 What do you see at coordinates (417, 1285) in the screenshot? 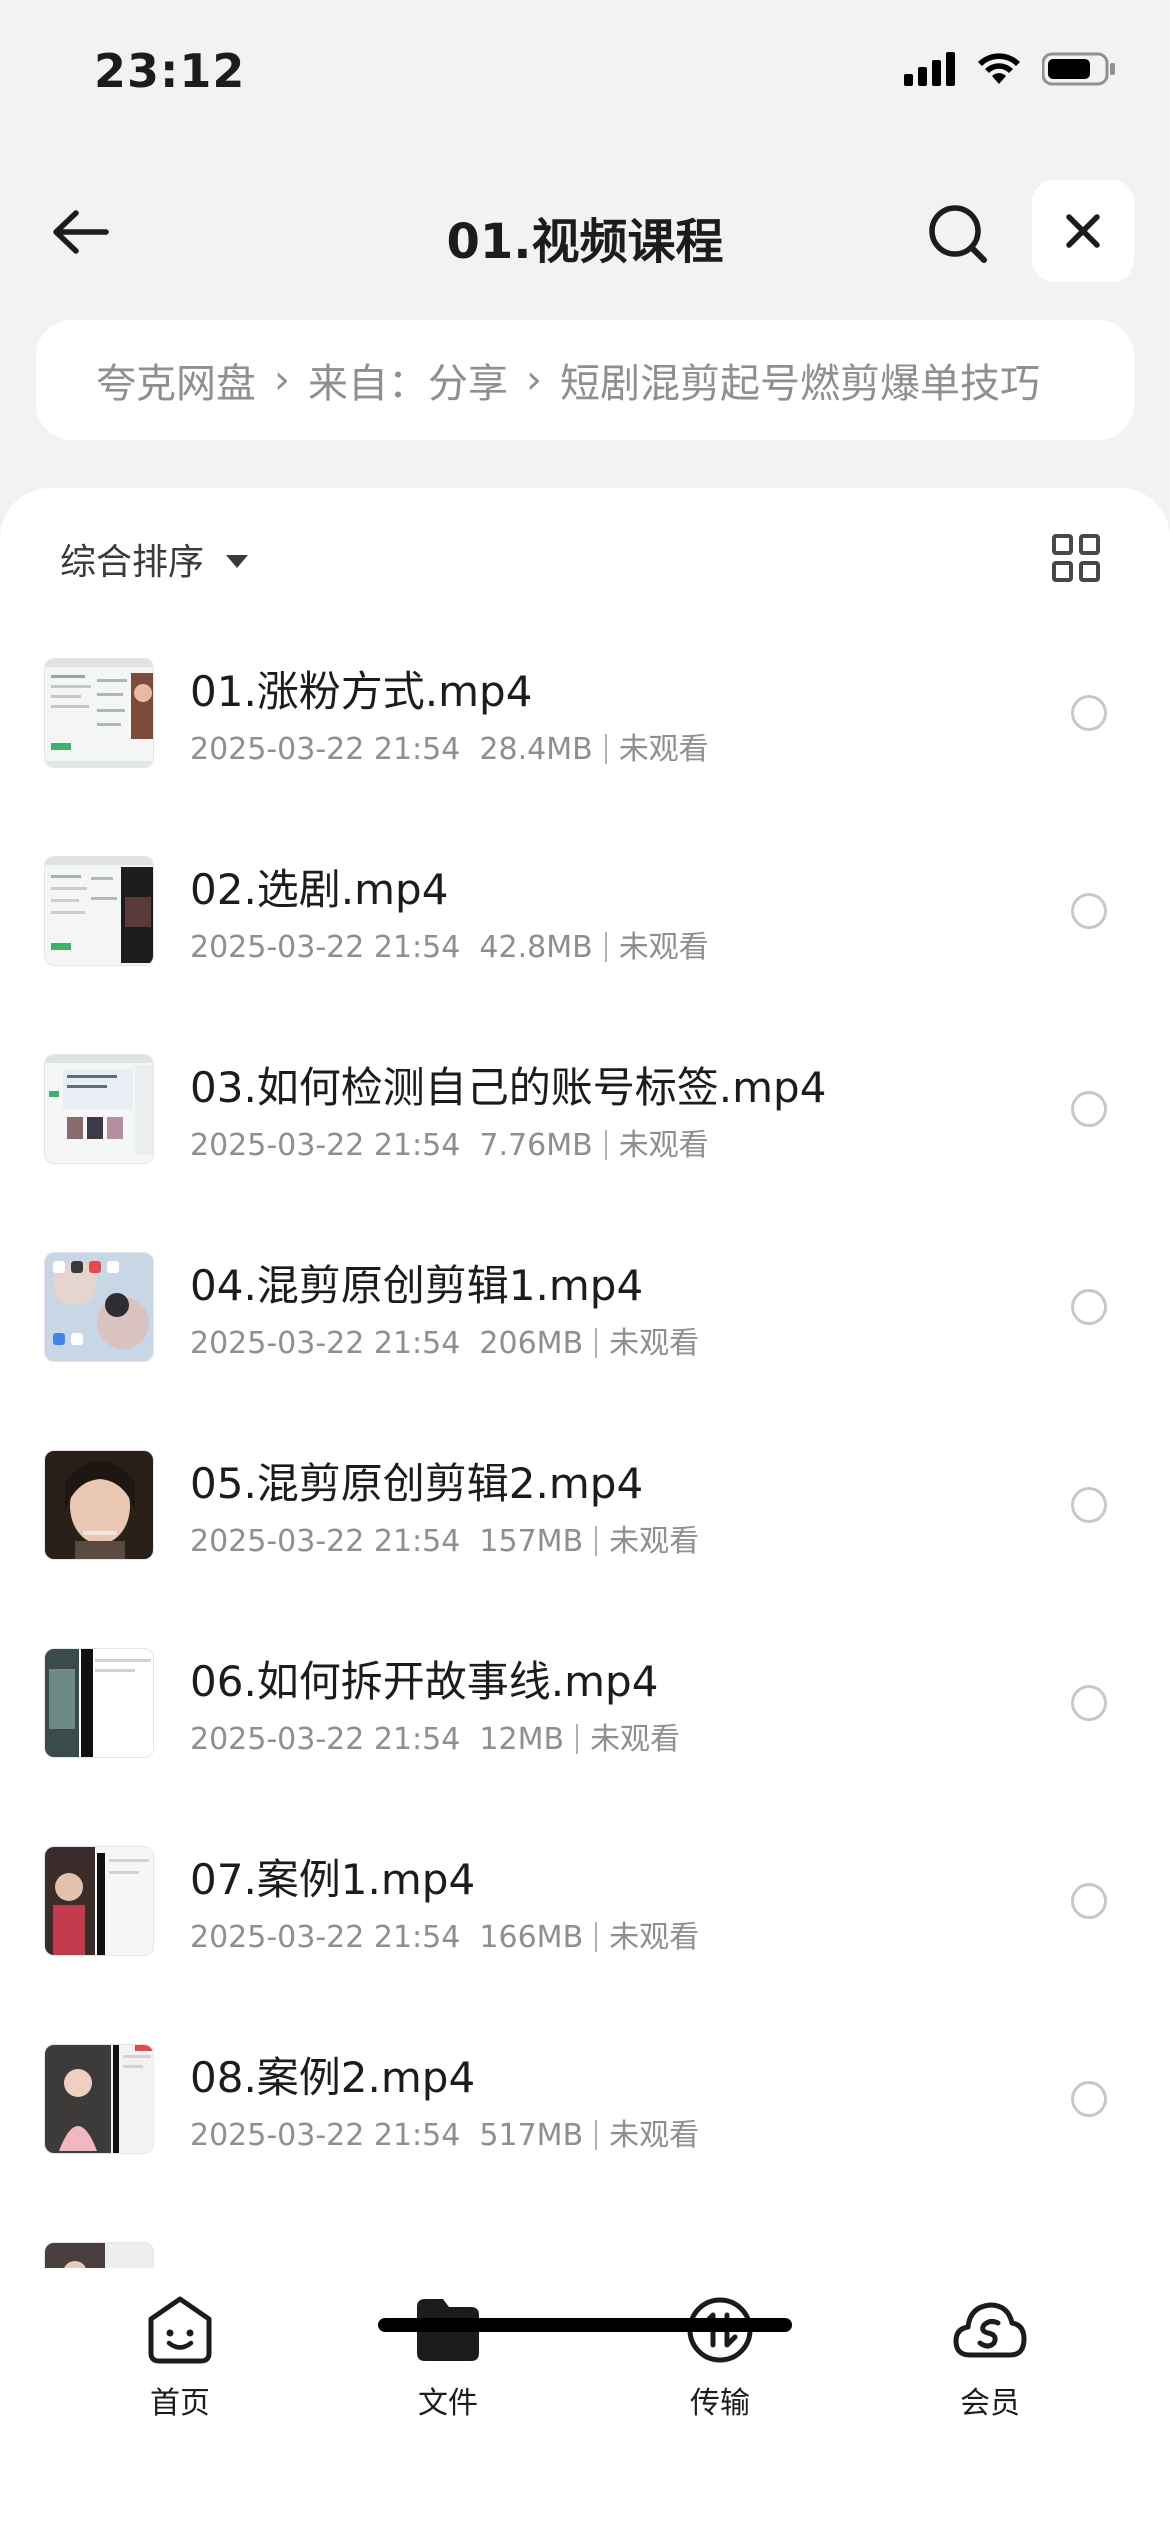
I see `file-name: 04.混剪原创剪辑1.mp4` at bounding box center [417, 1285].